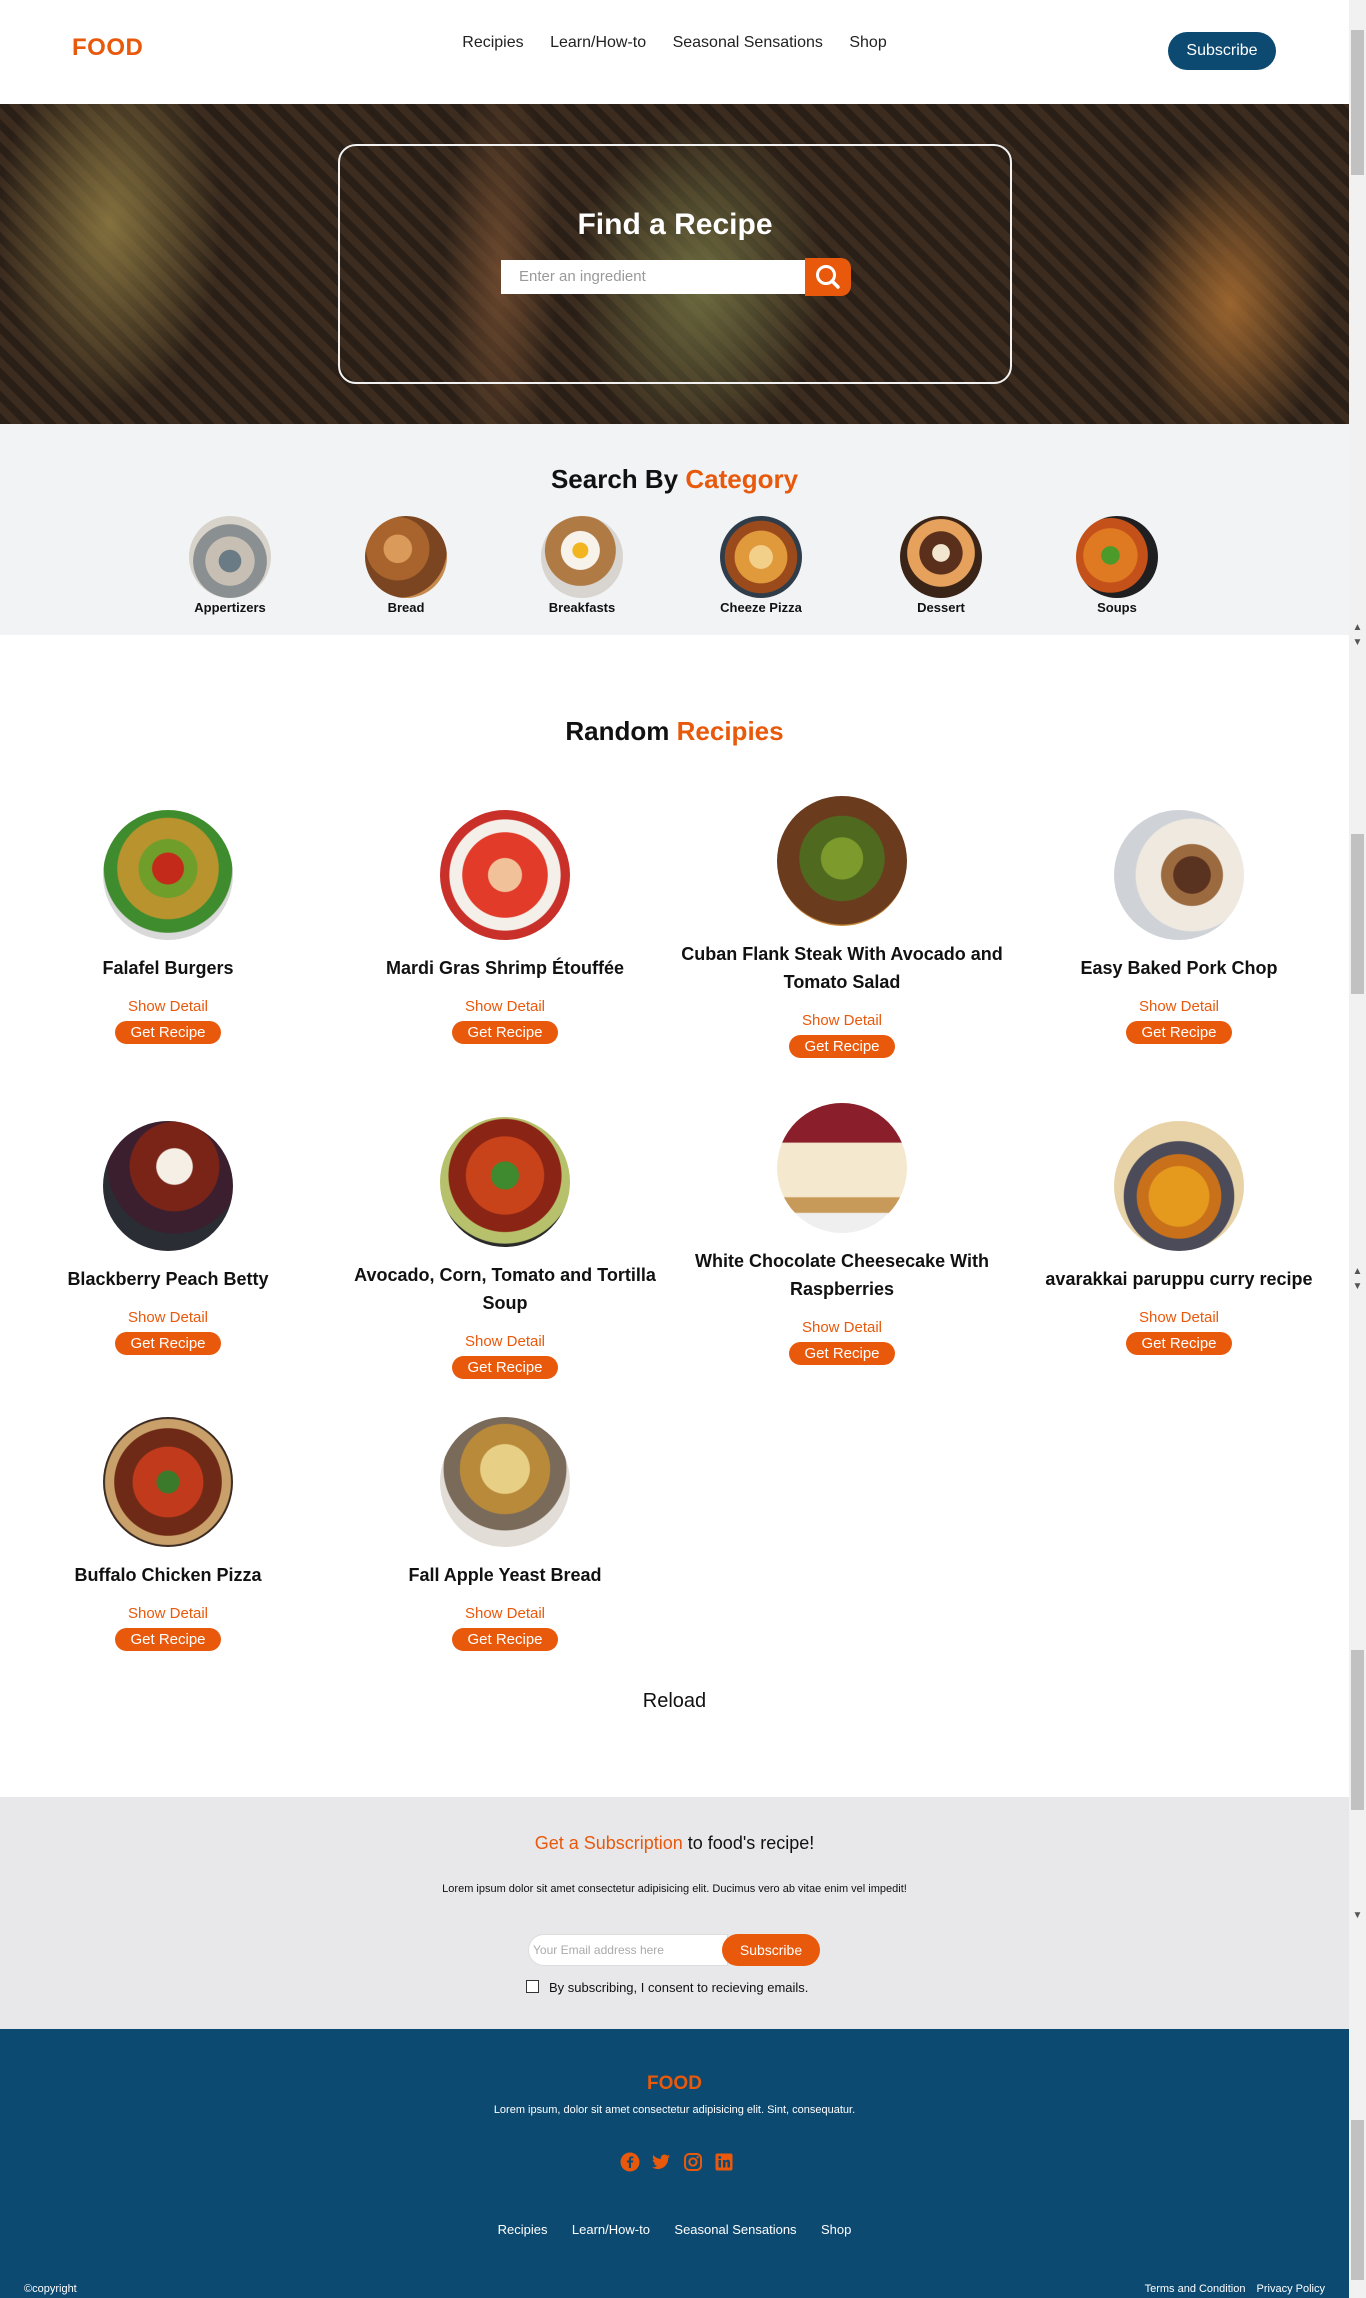  Describe the element at coordinates (608, 1843) in the screenshot. I see `subscription-heading-highlight: Get a Subscription` at that location.